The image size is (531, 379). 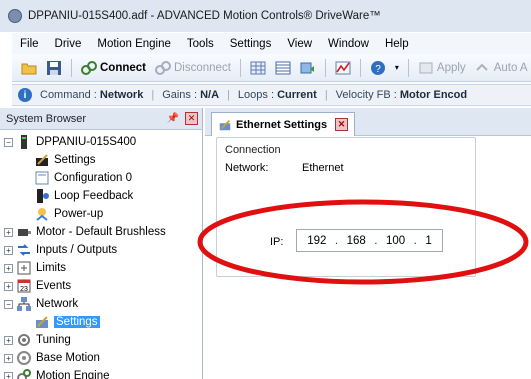 I want to click on help-icon: ?, so click(x=377, y=67).